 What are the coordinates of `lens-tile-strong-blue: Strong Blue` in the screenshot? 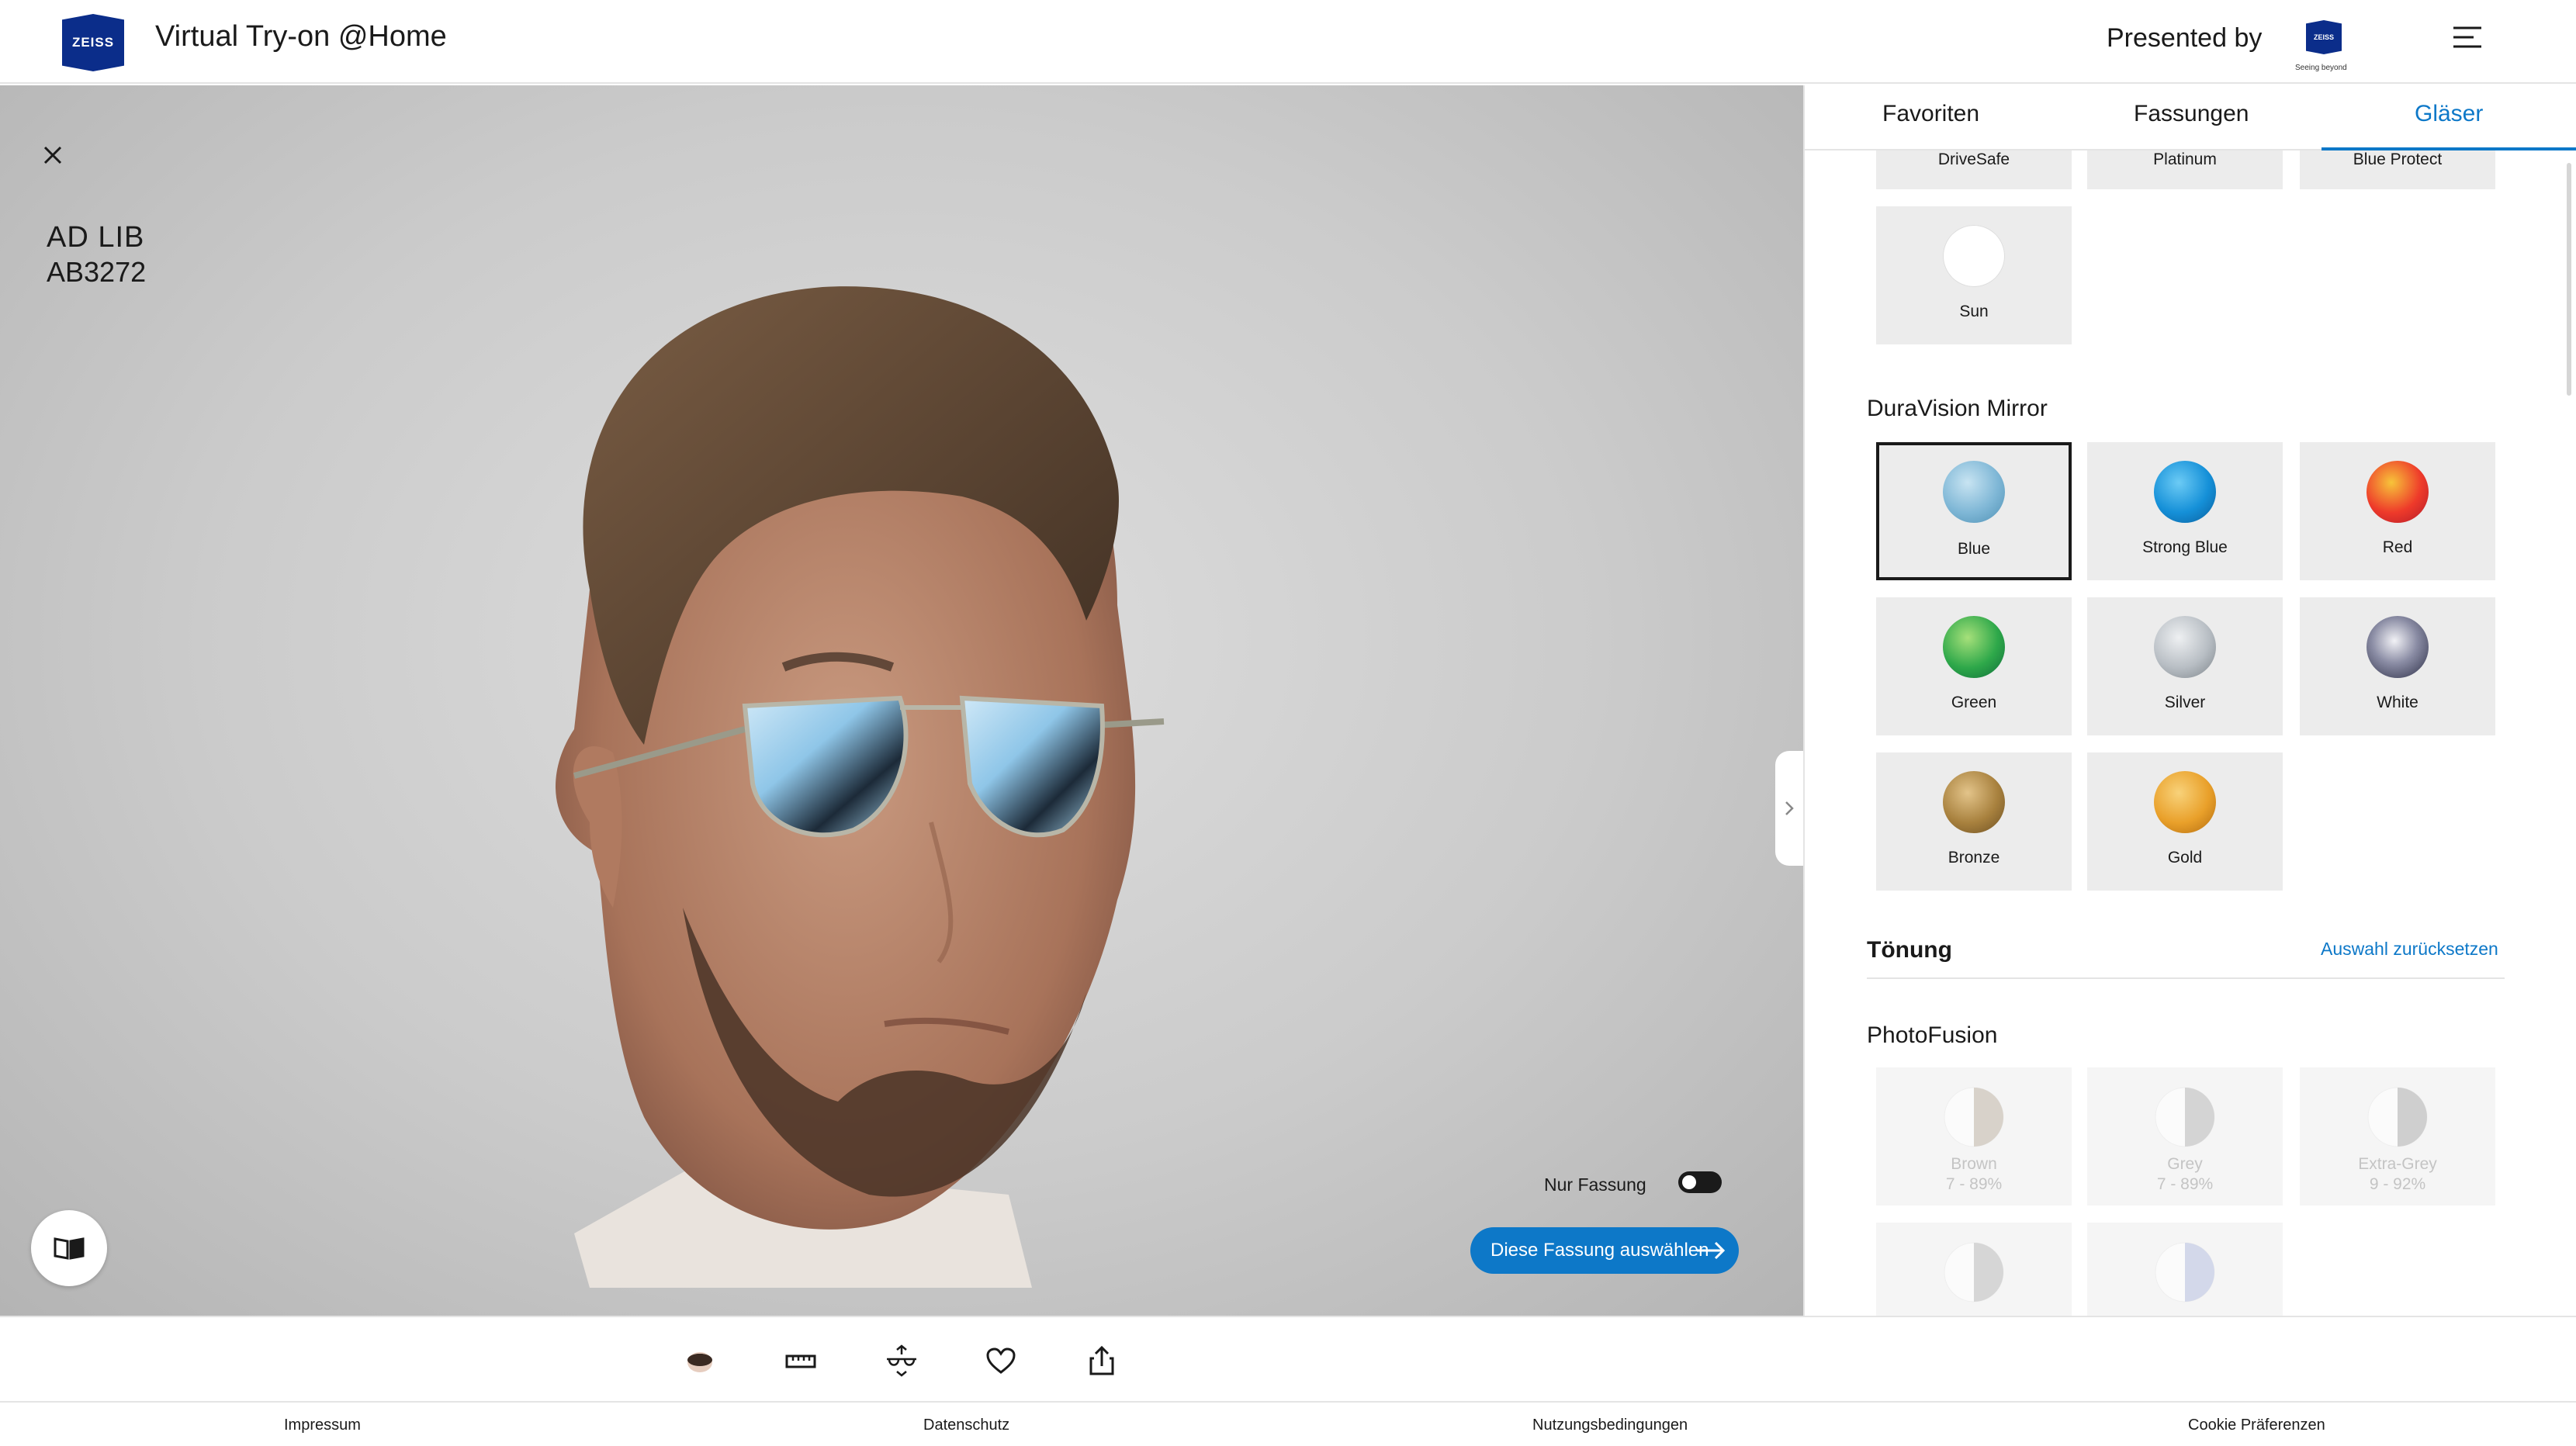 It's located at (2185, 511).